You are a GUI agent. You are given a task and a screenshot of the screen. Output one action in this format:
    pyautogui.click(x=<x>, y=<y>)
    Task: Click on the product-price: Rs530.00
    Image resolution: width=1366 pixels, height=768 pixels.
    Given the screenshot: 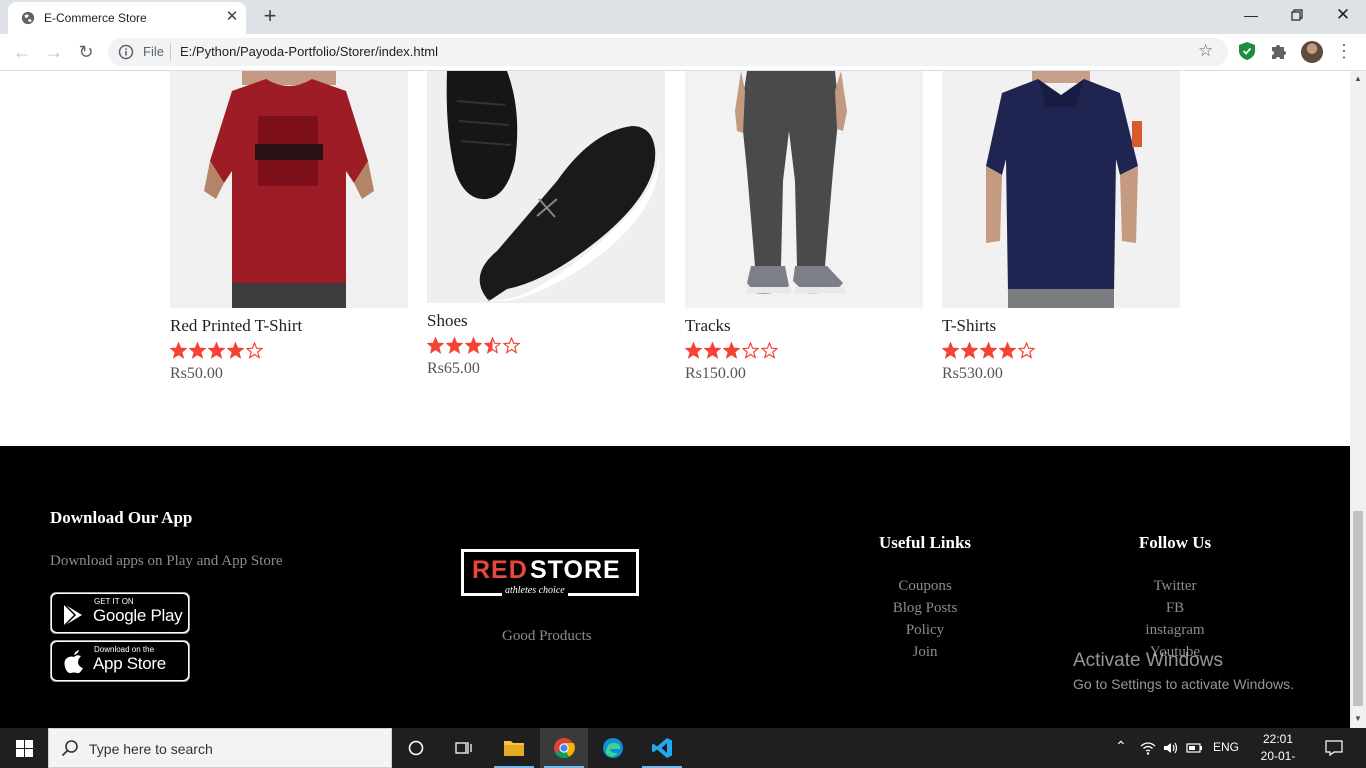 What is the action you would take?
    pyautogui.click(x=972, y=373)
    